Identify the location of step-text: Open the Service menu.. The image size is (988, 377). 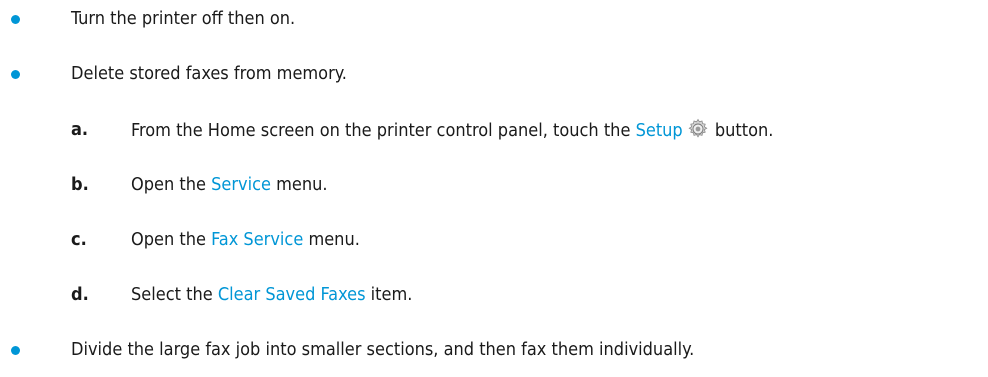
(229, 185).